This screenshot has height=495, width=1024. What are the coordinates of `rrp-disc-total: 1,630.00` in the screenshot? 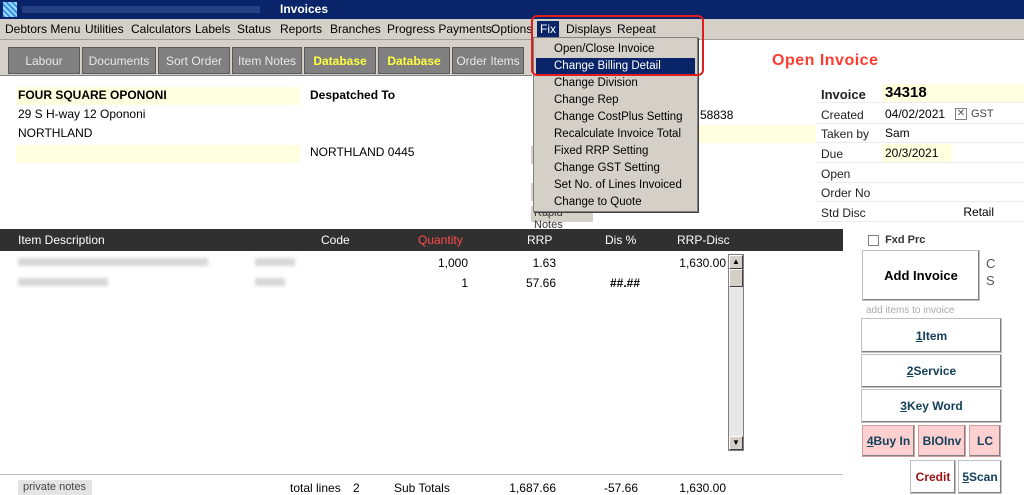 It's located at (702, 488).